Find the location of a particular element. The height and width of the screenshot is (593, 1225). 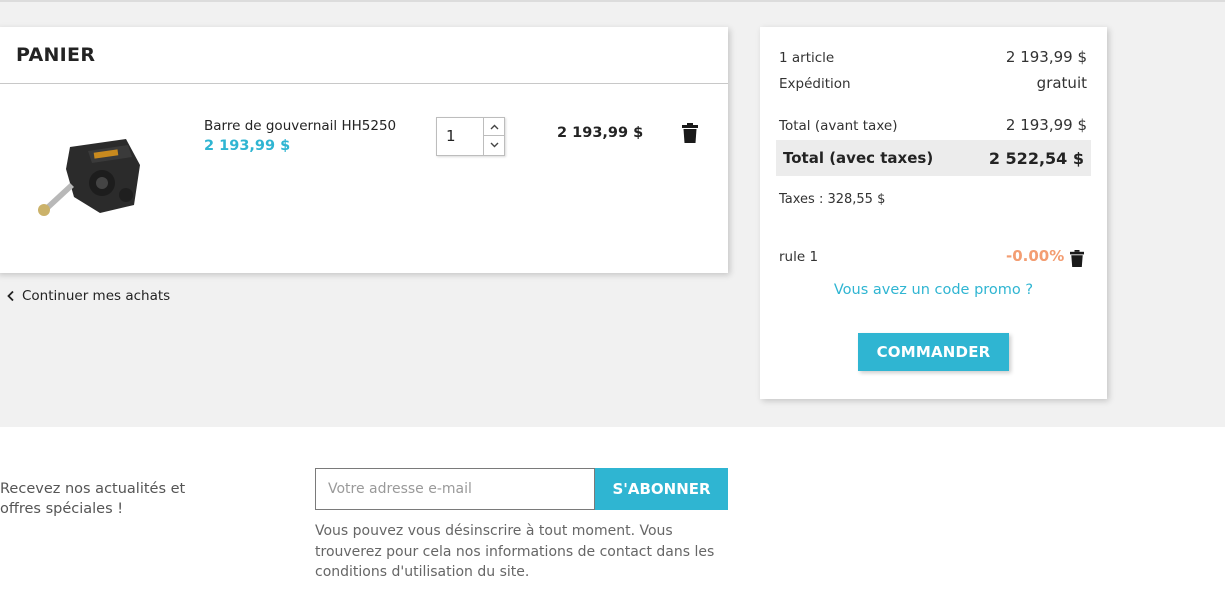

line-total-price: 2 193,99 $ is located at coordinates (600, 133).